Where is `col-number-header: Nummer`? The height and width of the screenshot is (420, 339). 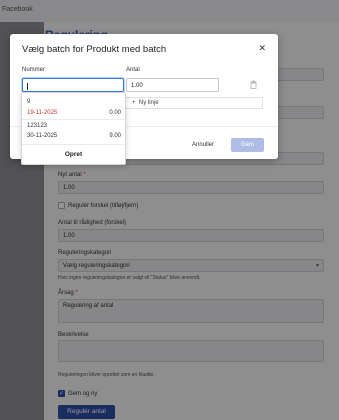
col-number-header: Nummer is located at coordinates (34, 70).